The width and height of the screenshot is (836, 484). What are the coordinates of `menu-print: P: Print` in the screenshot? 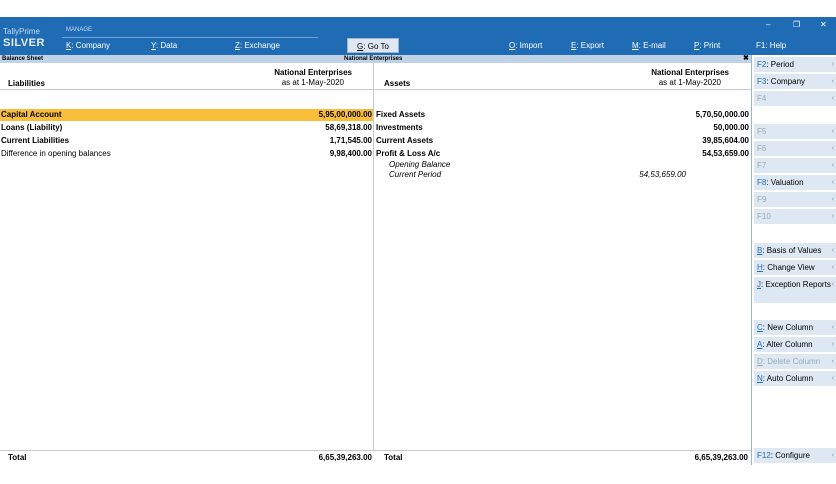 It's located at (707, 45).